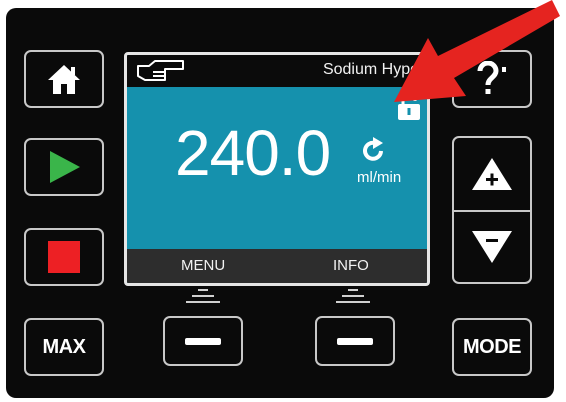 The height and width of the screenshot is (402, 566). I want to click on max-button: MAX, so click(64, 347).